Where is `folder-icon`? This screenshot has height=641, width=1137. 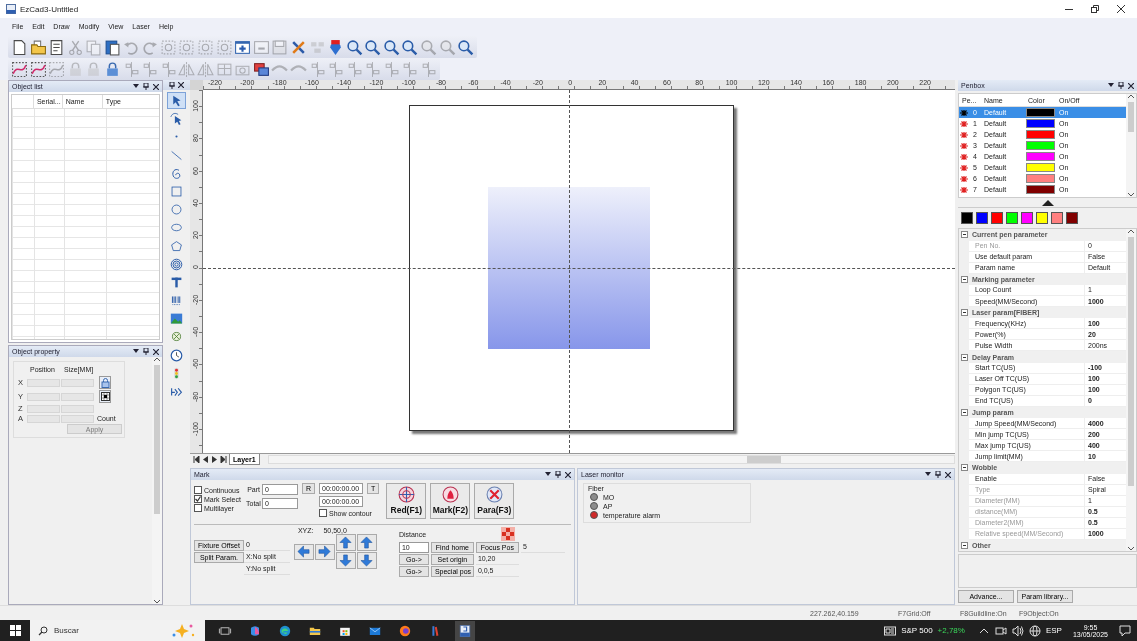 folder-icon is located at coordinates (38, 47).